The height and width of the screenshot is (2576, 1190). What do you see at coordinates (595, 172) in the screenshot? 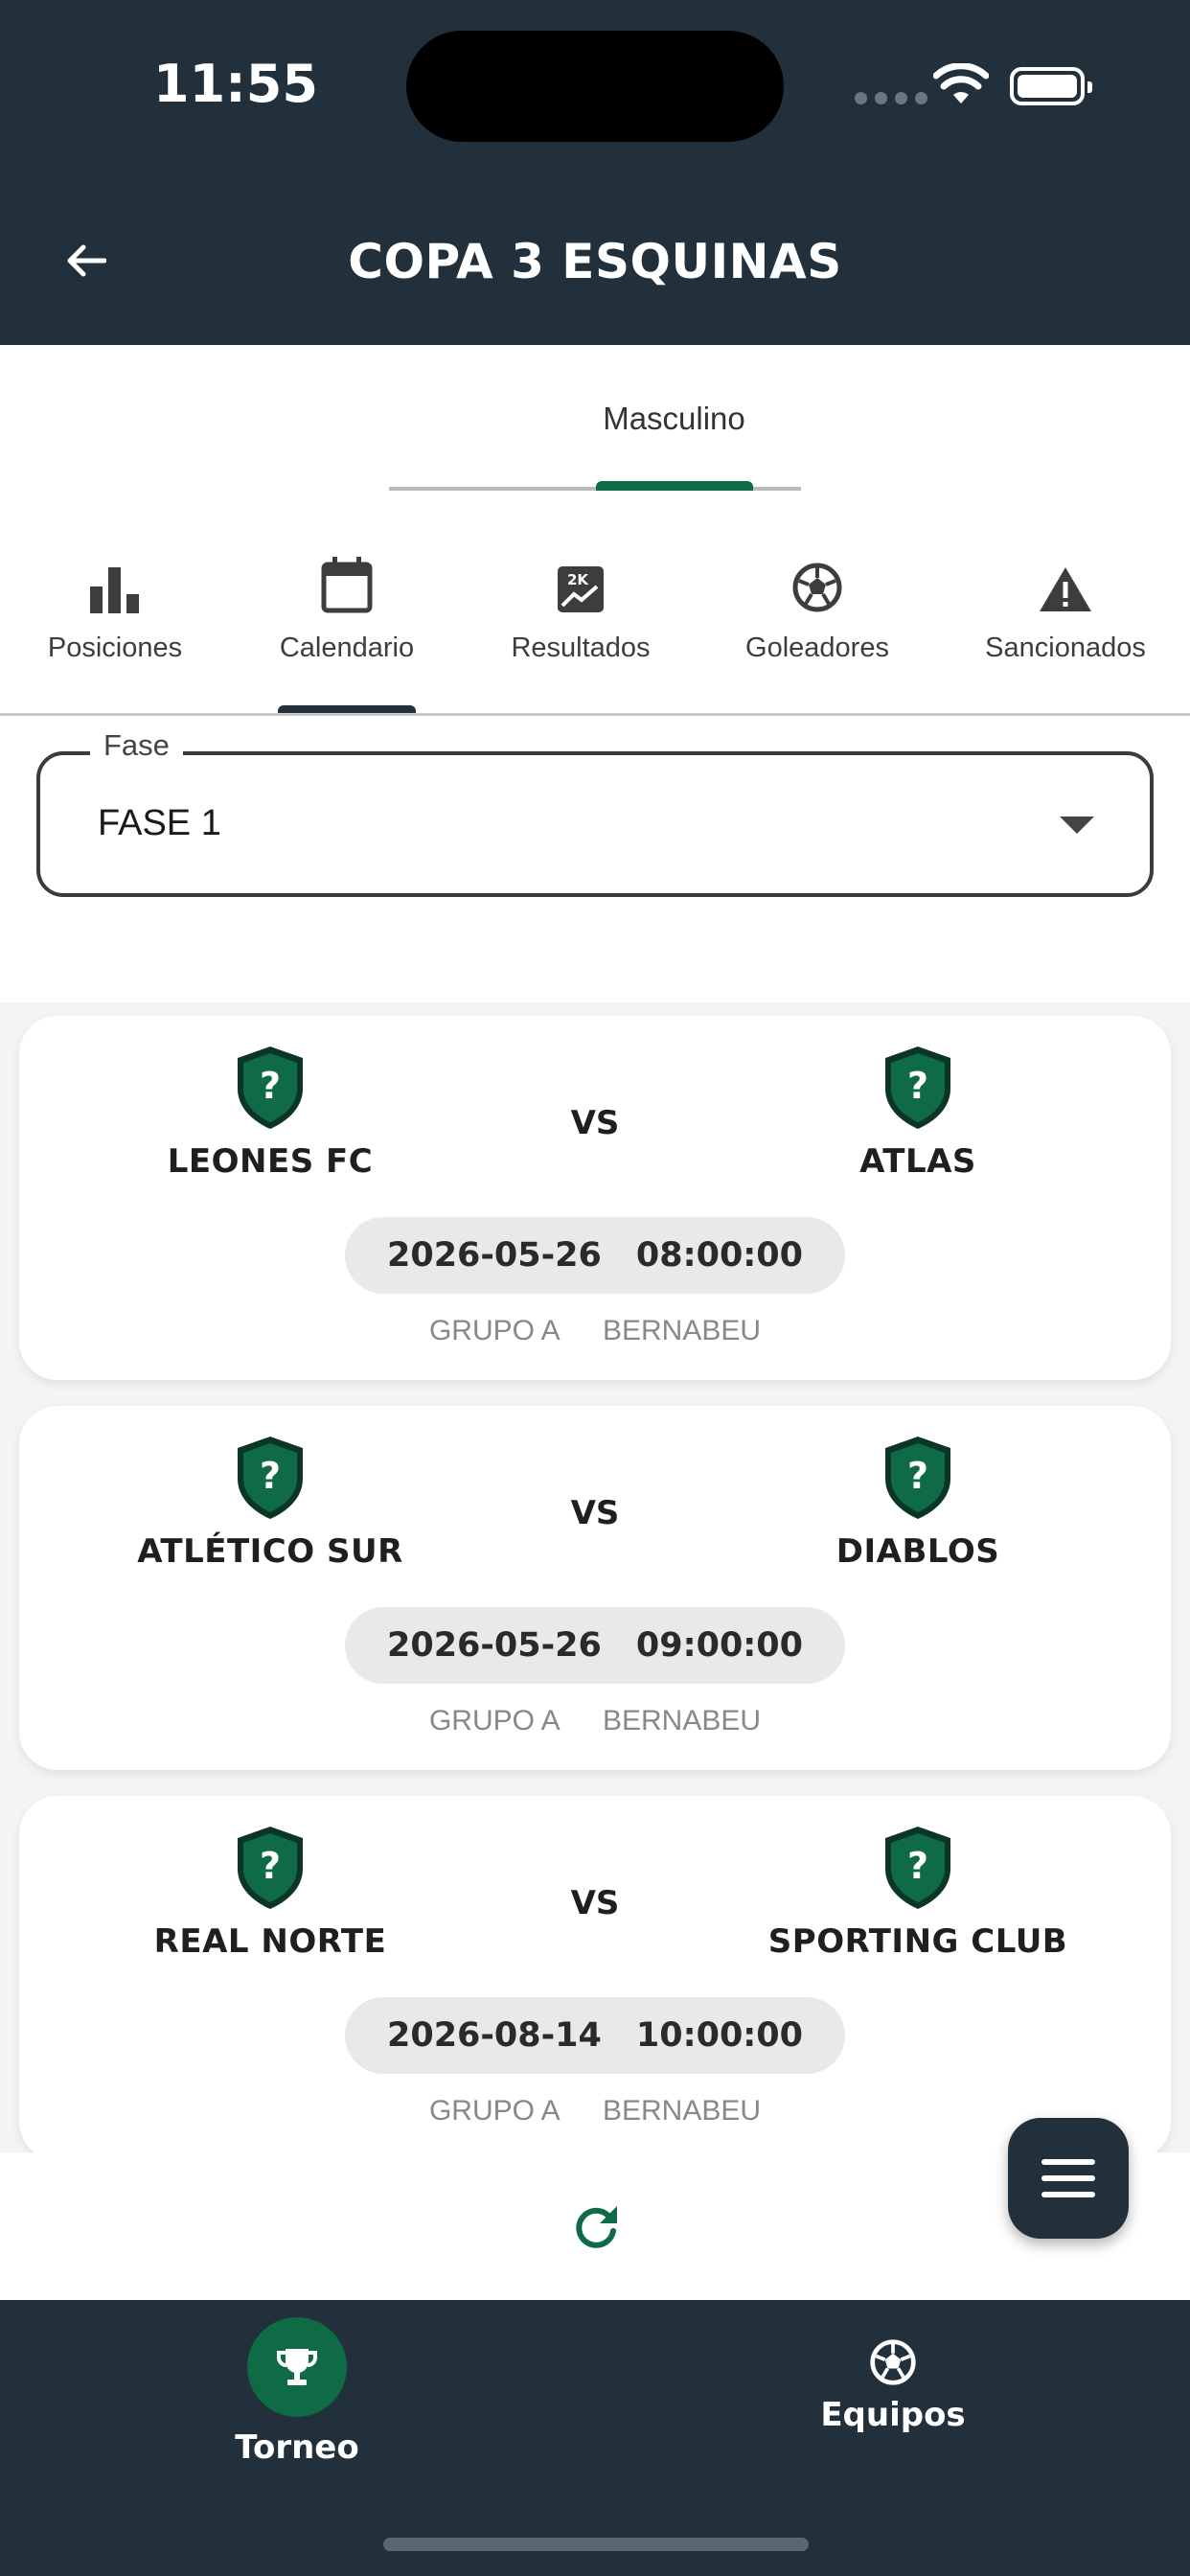
I see `app-header: 11:55 COPA 3 ESQUINAS` at bounding box center [595, 172].